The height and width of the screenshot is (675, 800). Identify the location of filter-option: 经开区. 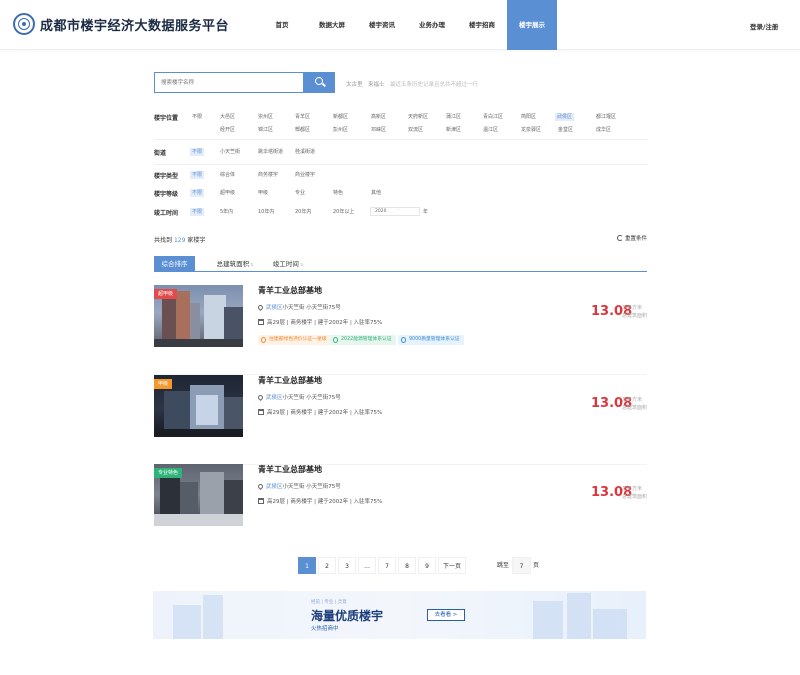
(227, 130).